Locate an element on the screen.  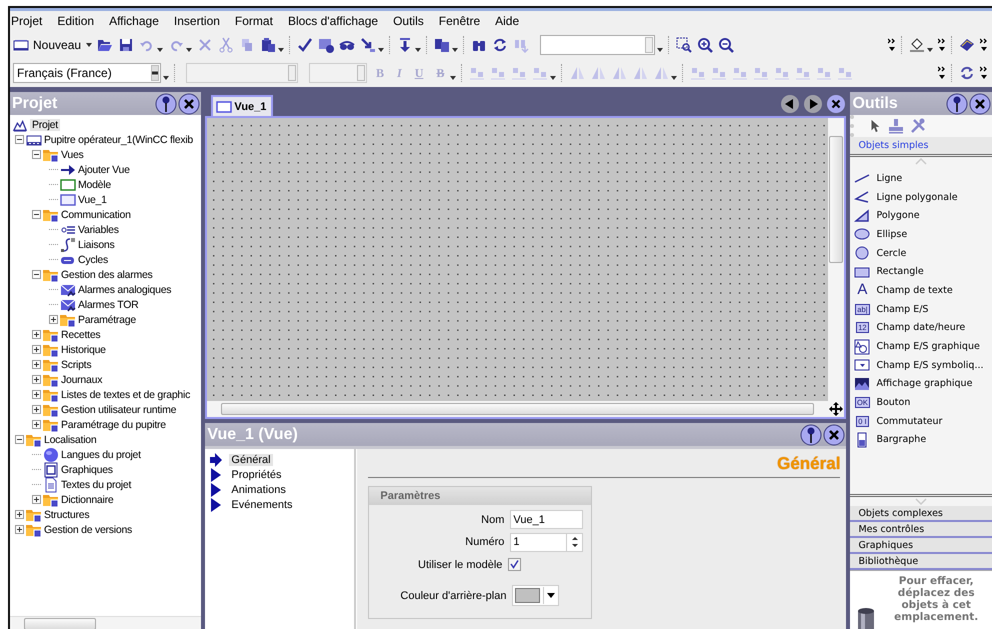
tree-item: Gestion des alarmes is located at coordinates (107, 274).